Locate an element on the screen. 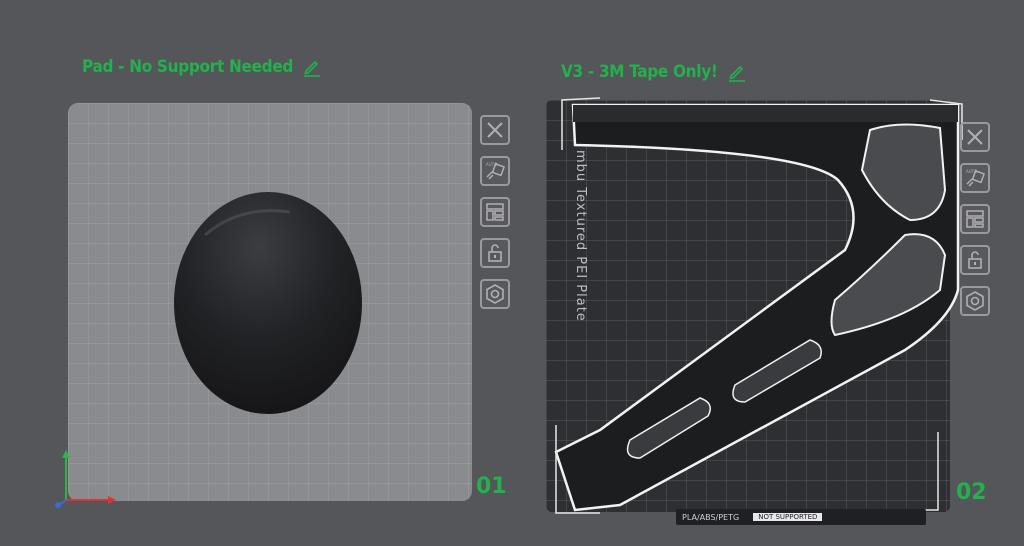  auto-orient-button: AUTO is located at coordinates (975, 178).